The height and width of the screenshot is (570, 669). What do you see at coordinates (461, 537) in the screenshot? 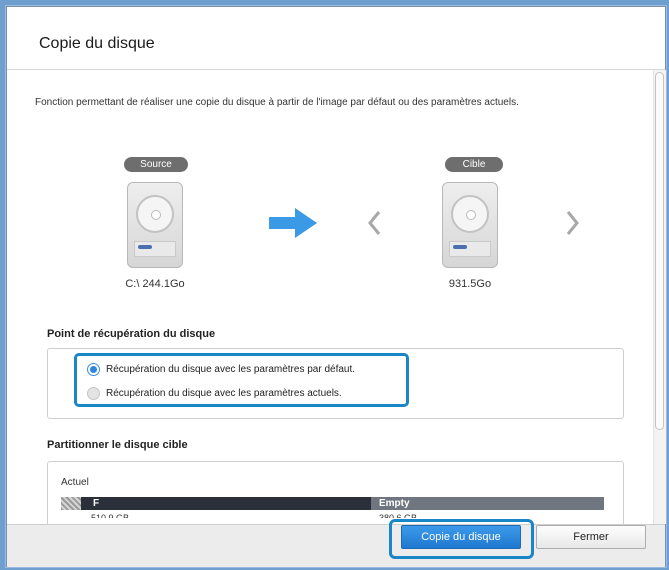
I see `copy-disk-button: Copie du disque` at bounding box center [461, 537].